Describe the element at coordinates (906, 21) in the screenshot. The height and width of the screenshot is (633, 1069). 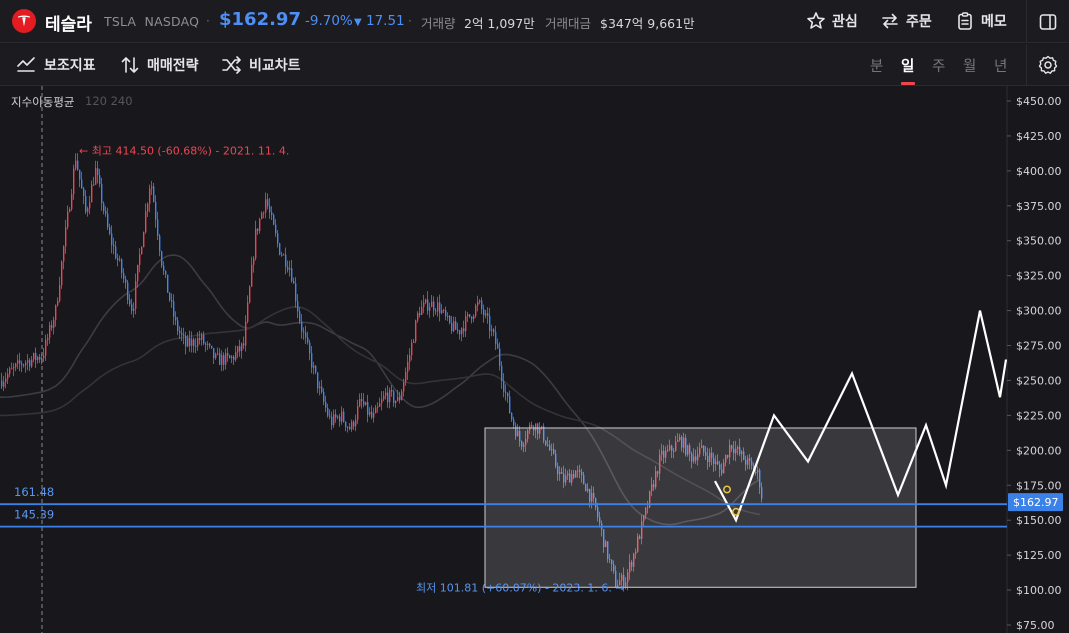
I see `order-button: 주문` at that location.